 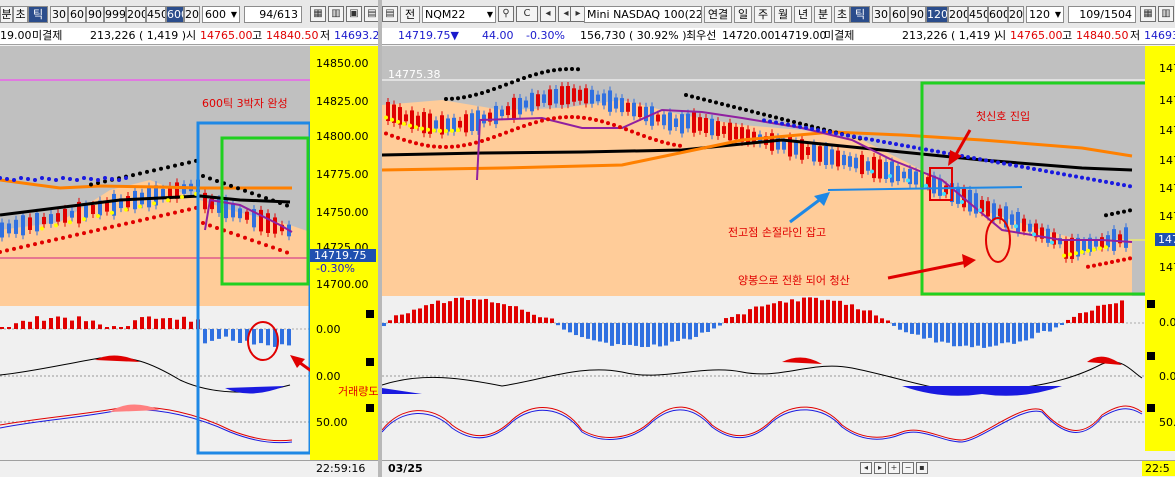 I want to click on annotation-support: 전고점 손절라인 잡고, so click(x=777, y=232).